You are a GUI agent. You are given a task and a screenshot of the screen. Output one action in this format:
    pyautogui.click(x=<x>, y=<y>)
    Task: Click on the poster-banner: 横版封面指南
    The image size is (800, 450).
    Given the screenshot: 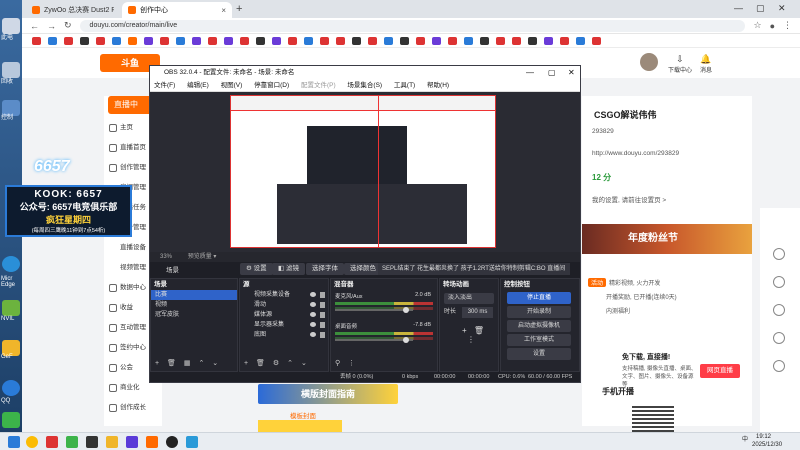 What is the action you would take?
    pyautogui.click(x=328, y=394)
    